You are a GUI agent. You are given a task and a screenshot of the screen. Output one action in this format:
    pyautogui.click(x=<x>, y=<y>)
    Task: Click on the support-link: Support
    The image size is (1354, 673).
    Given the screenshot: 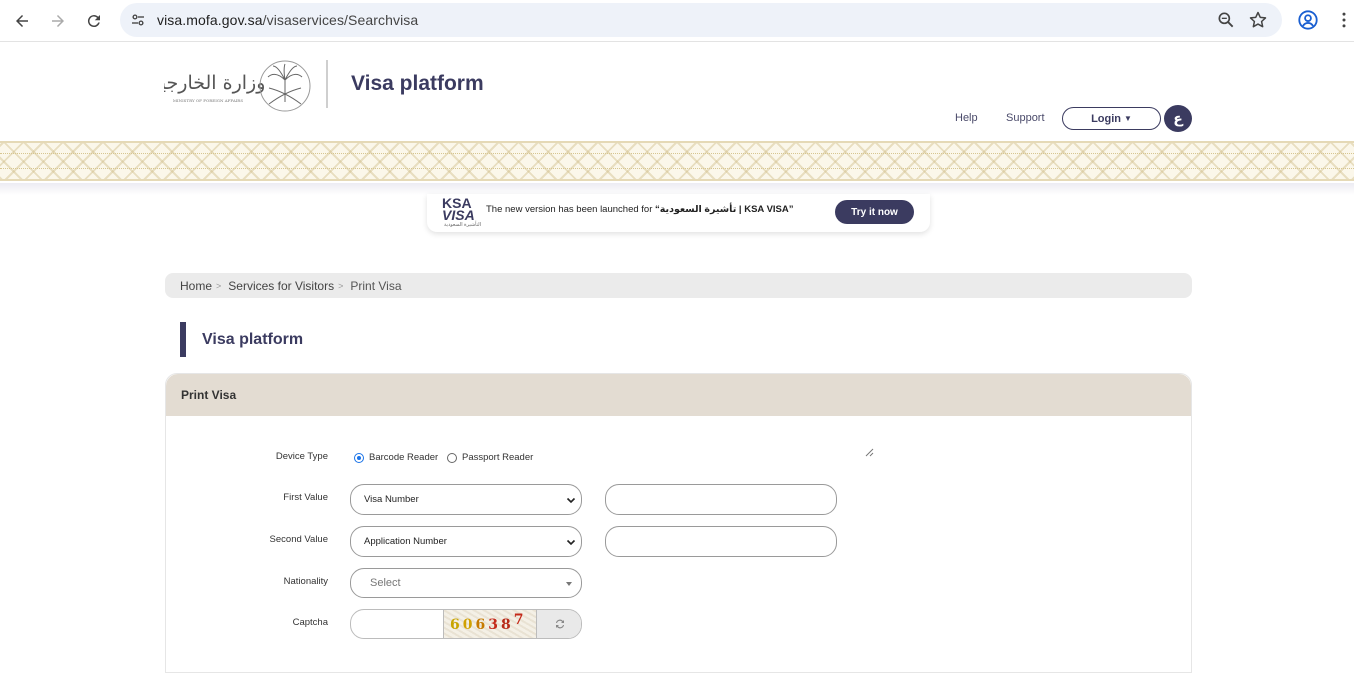 What is the action you would take?
    pyautogui.click(x=1025, y=118)
    